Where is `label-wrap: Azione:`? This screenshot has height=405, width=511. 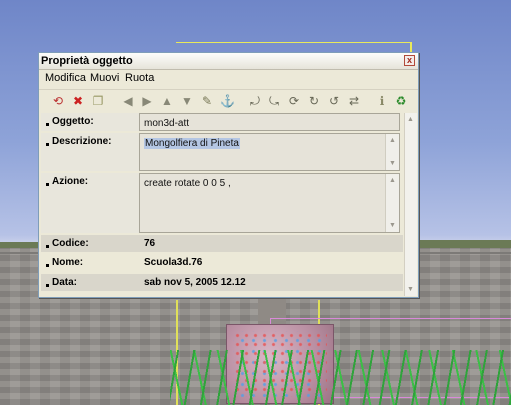 label-wrap: Azione: is located at coordinates (67, 181).